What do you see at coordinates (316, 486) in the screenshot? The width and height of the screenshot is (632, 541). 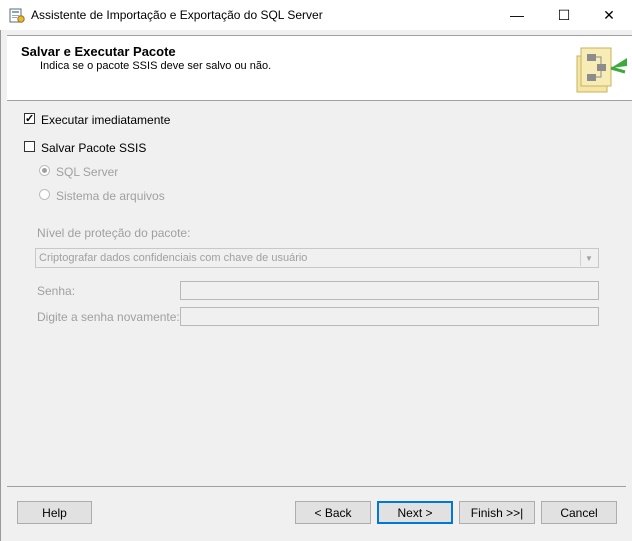 I see `footer-separator` at bounding box center [316, 486].